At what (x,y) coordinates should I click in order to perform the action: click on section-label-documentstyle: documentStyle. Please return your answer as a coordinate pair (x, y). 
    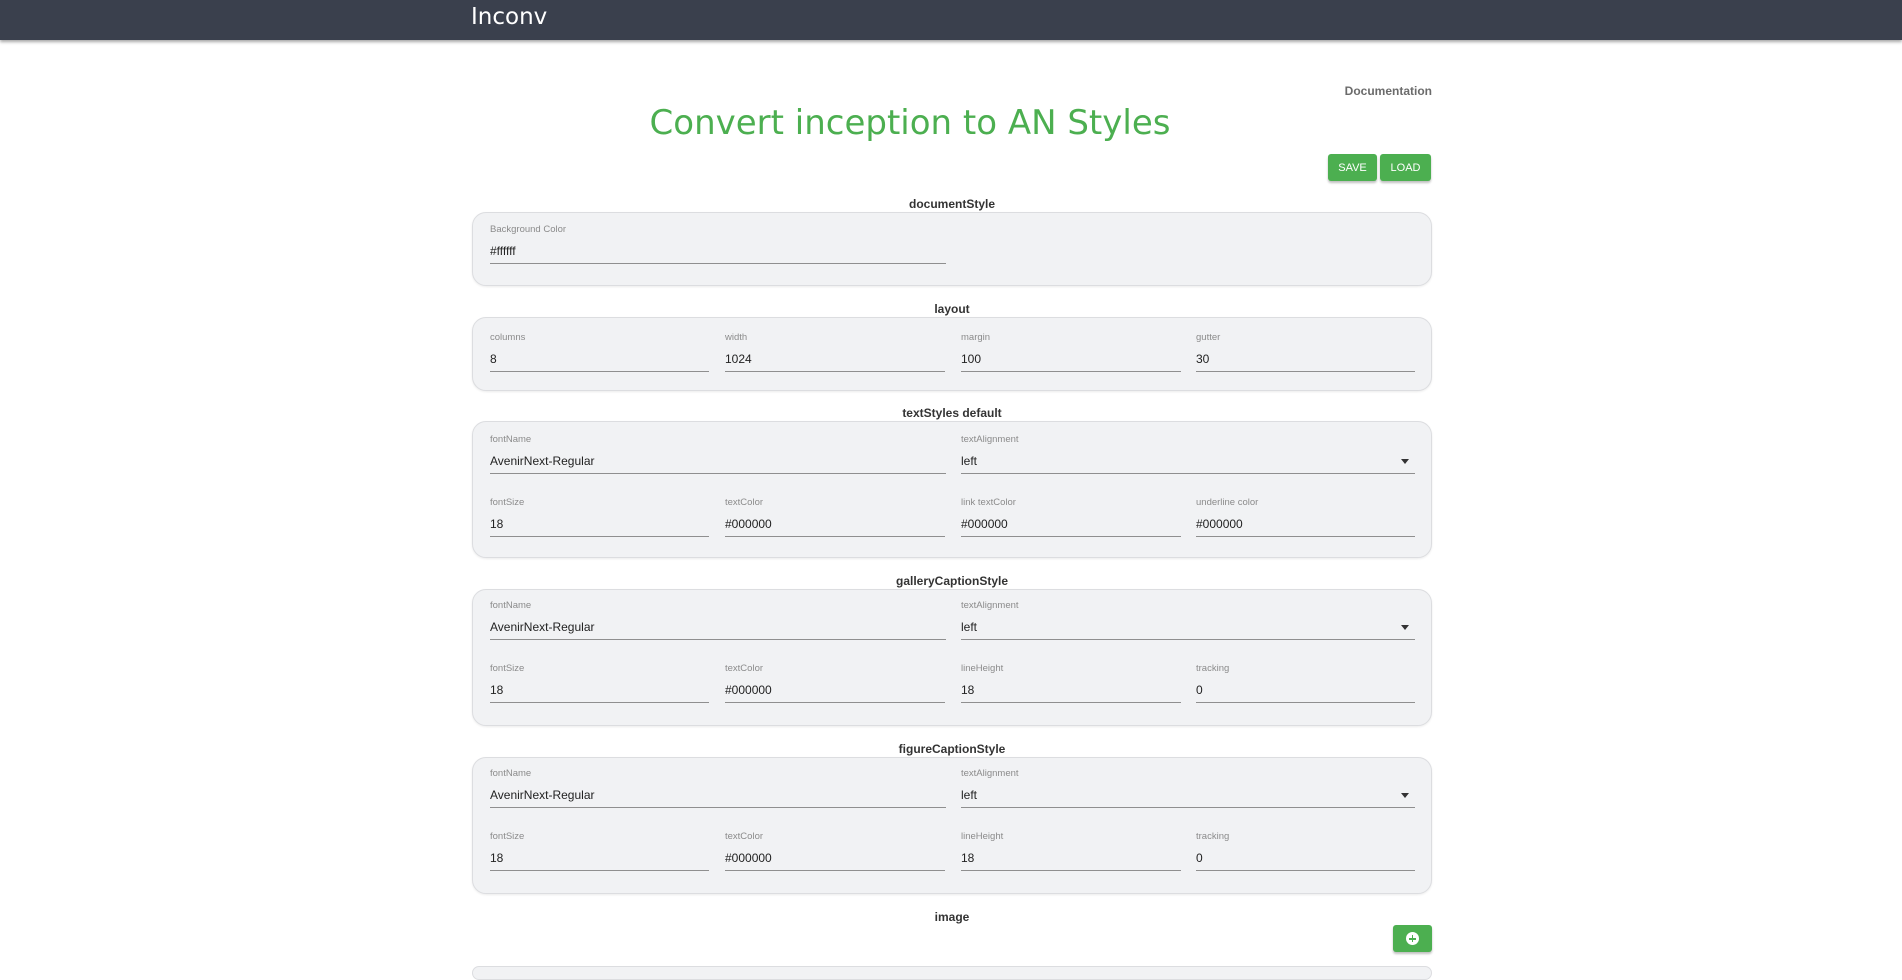
    Looking at the image, I should click on (951, 204).